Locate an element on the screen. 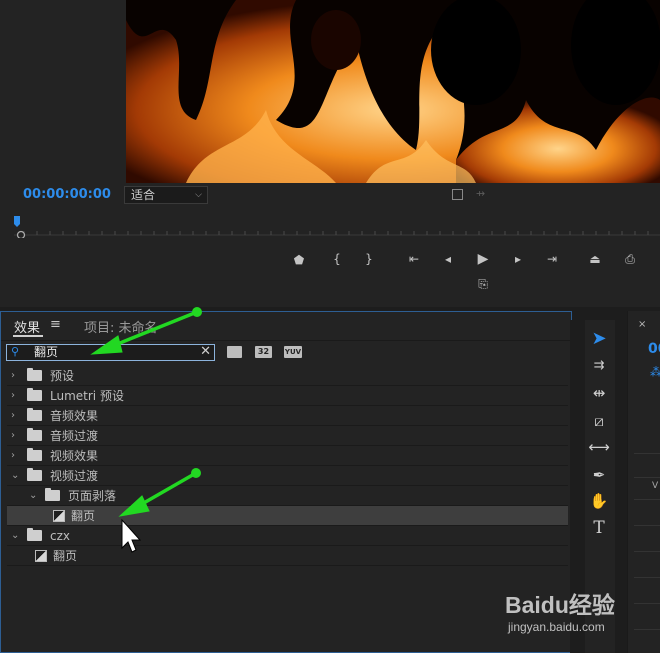  folder-label: 音频过渡 is located at coordinates (74, 436).